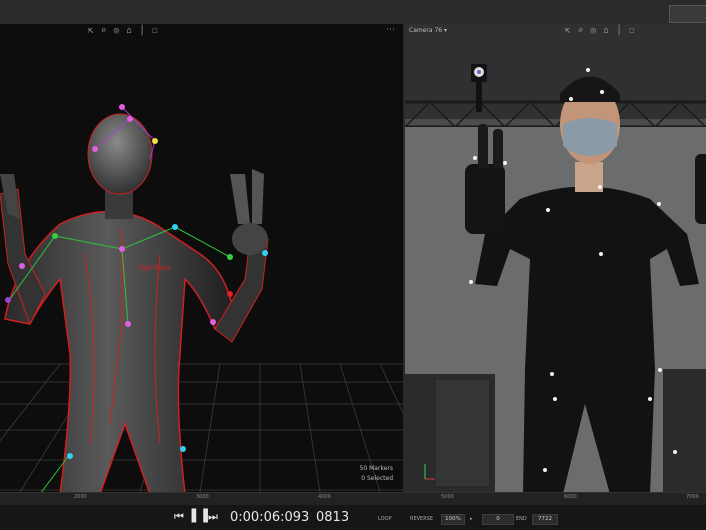 The image size is (706, 530). What do you see at coordinates (270, 517) in the screenshot?
I see `timecode-display: 0:00:06:093` at bounding box center [270, 517].